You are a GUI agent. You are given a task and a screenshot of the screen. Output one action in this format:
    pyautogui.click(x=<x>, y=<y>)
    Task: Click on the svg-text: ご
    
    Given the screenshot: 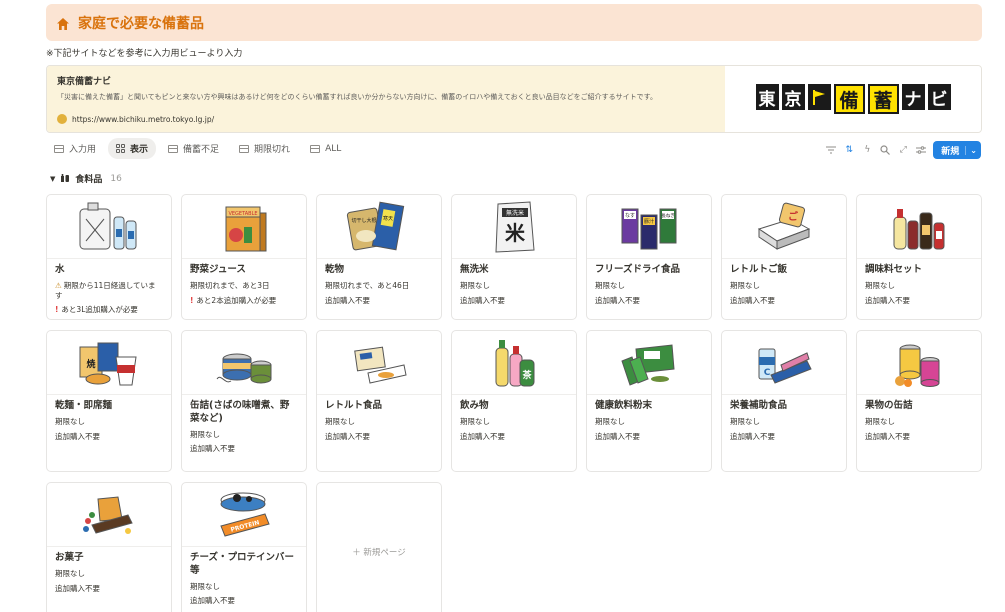 What is the action you would take?
    pyautogui.click(x=793, y=216)
    